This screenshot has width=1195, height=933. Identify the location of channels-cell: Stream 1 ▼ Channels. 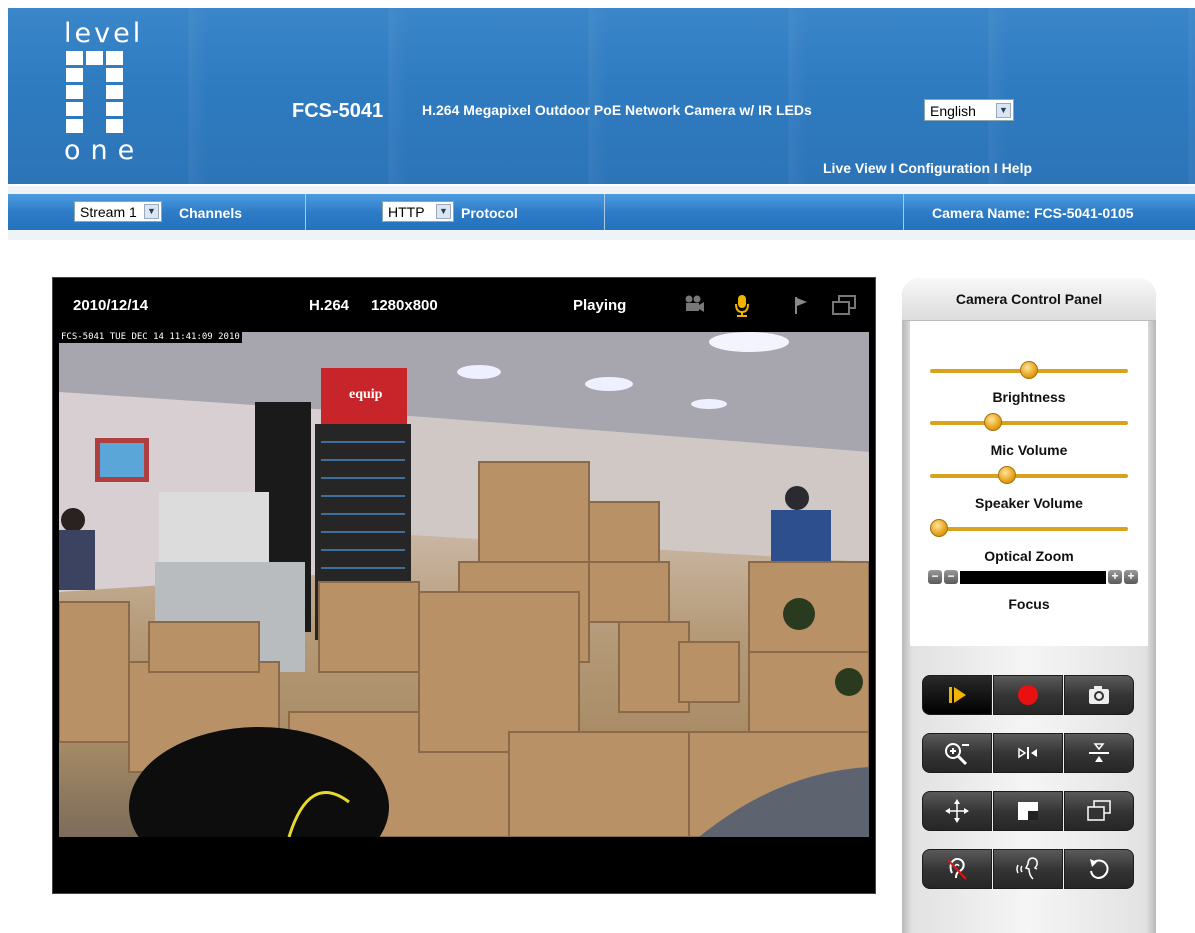
(157, 212).